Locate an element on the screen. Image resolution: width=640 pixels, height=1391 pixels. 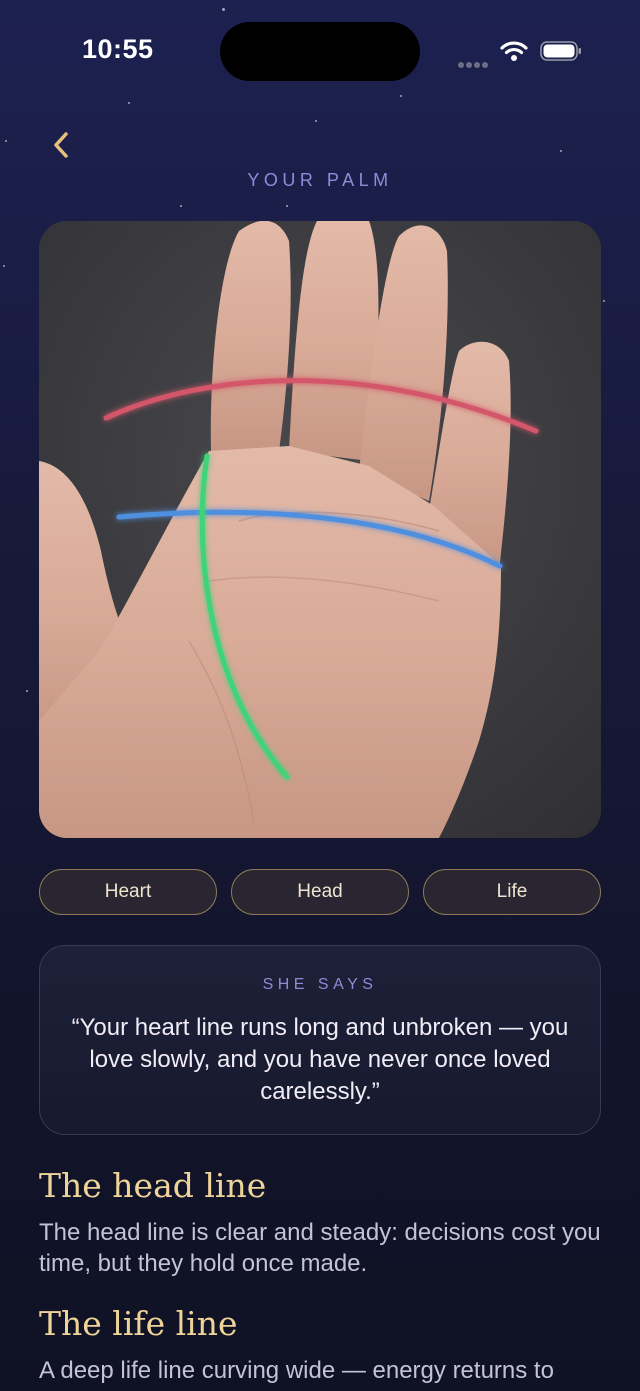
tab-head: Head is located at coordinates (320, 892).